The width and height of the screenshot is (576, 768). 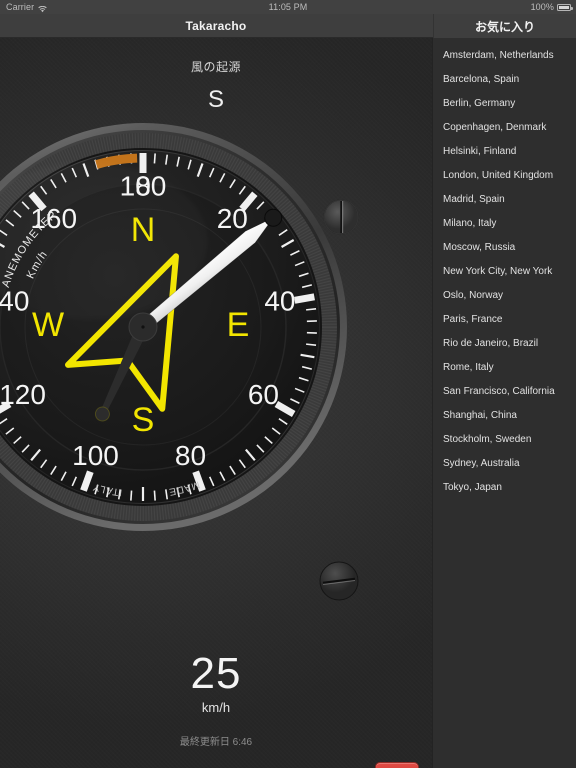 What do you see at coordinates (504, 104) in the screenshot?
I see `favorites-list-item: Berlin, Germany` at bounding box center [504, 104].